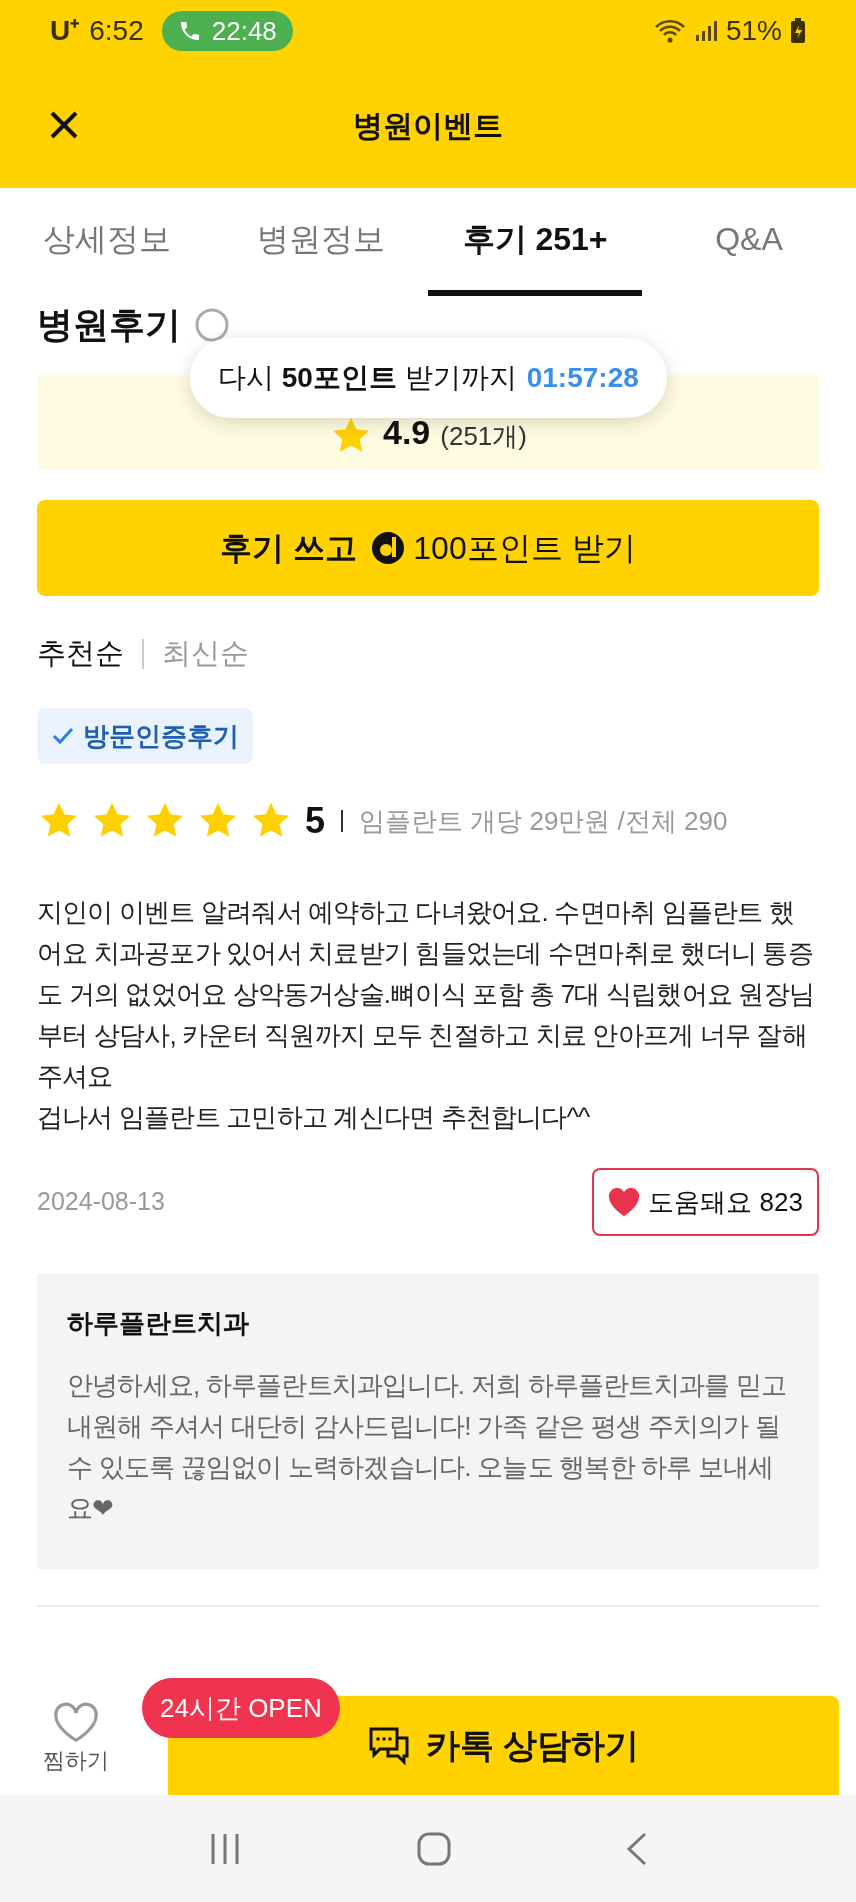 The height and width of the screenshot is (1902, 856). Describe the element at coordinates (407, 432) in the screenshot. I see `rating-score: 4.9` at that location.